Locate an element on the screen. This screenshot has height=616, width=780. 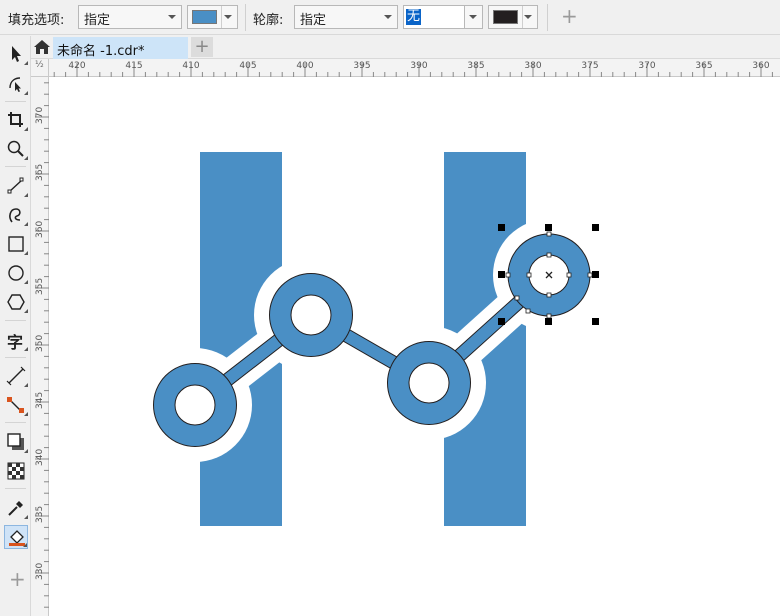
fill-color-picker is located at coordinates (212, 17).